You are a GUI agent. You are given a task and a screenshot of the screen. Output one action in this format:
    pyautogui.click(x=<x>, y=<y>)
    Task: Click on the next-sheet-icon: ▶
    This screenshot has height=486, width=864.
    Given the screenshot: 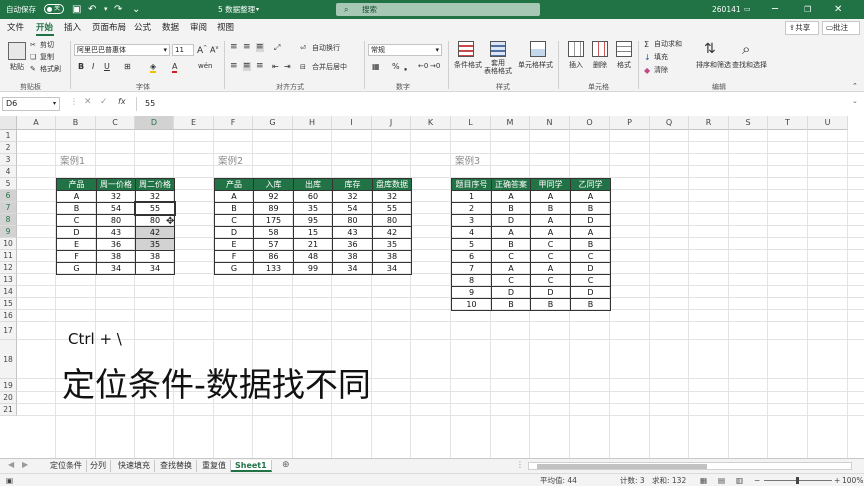 What is the action you would take?
    pyautogui.click(x=25, y=464)
    